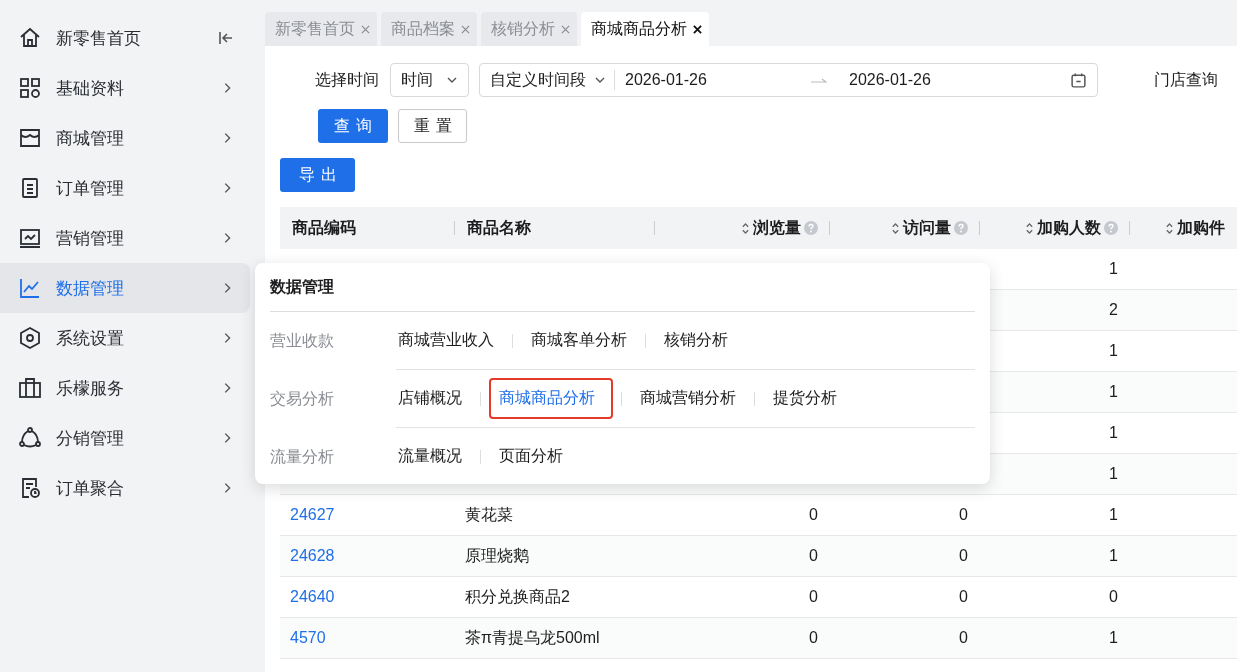 This screenshot has width=1237, height=672. I want to click on table-cell-text: 黄花菜, so click(489, 514).